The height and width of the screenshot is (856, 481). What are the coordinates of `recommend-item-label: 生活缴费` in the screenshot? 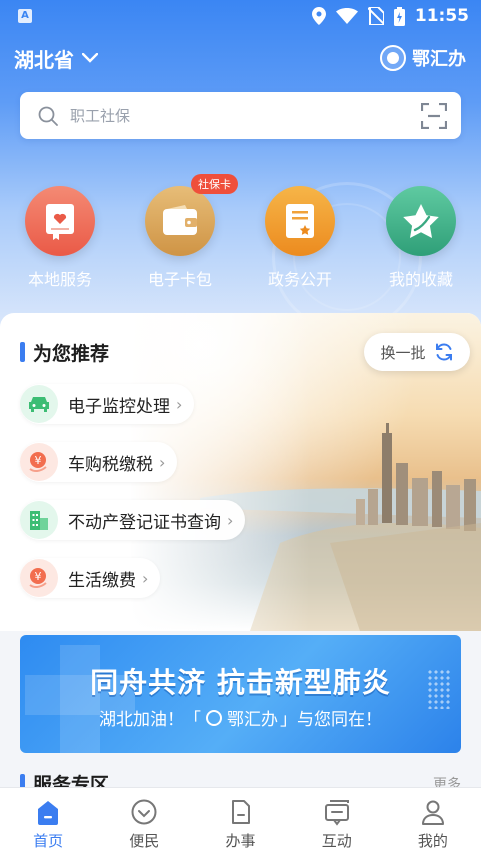 It's located at (102, 580).